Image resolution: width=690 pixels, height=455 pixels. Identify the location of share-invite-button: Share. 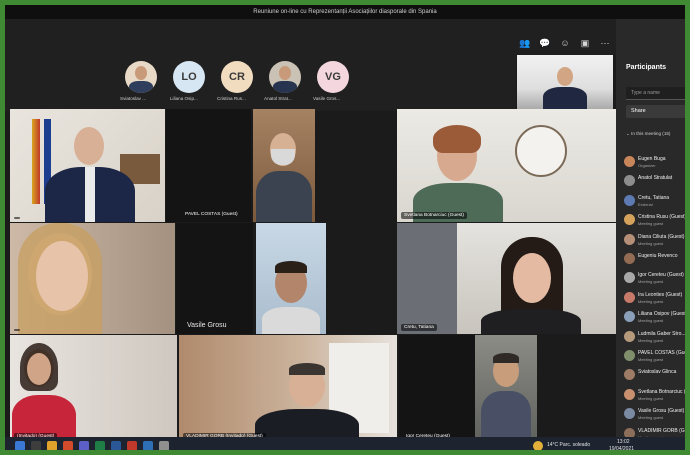
(655, 111).